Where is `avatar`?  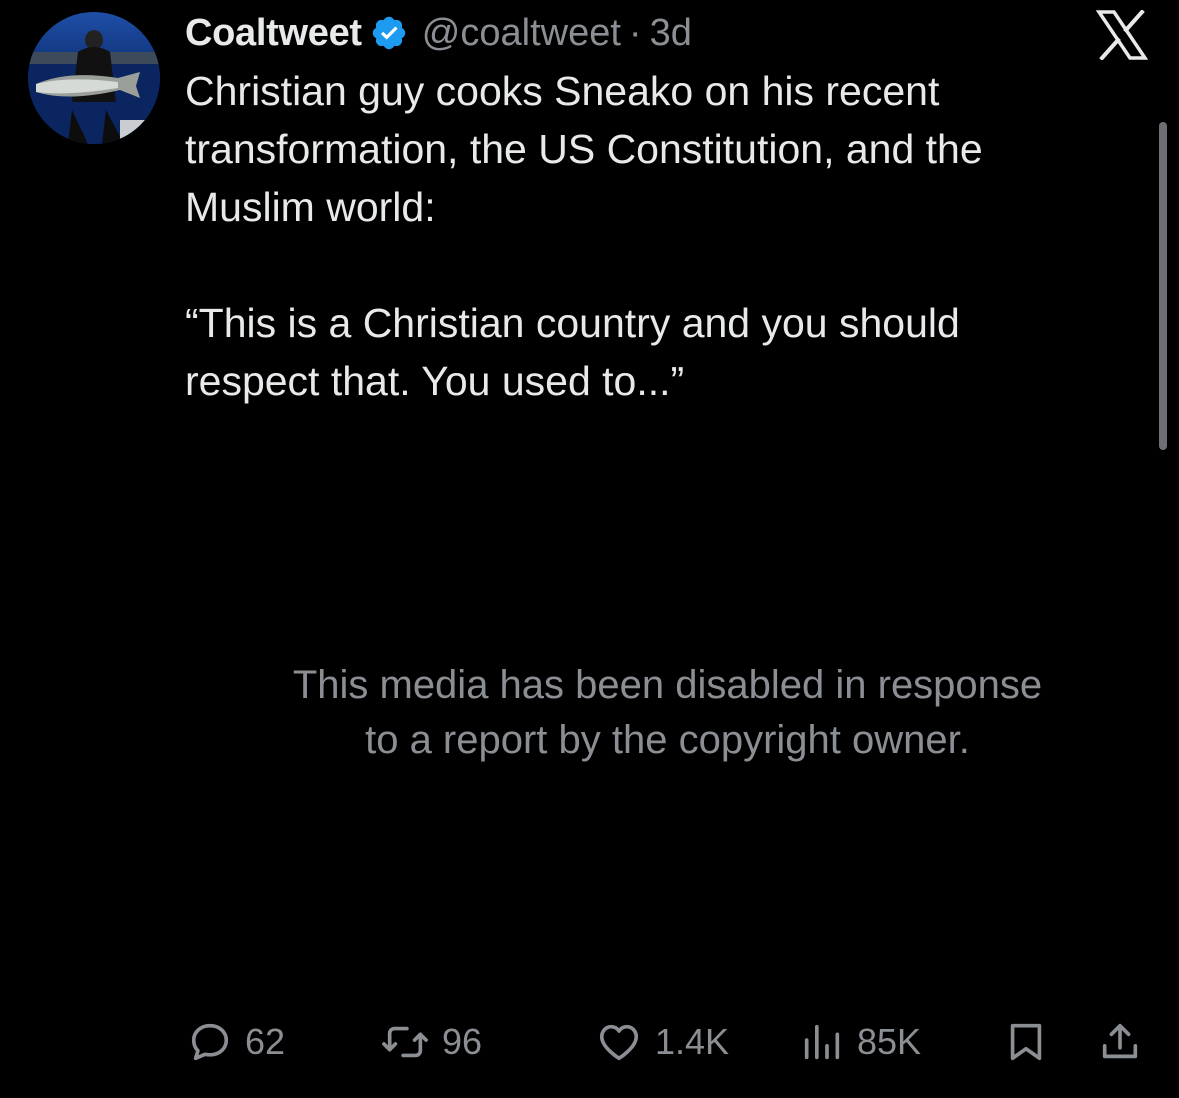 avatar is located at coordinates (94, 78).